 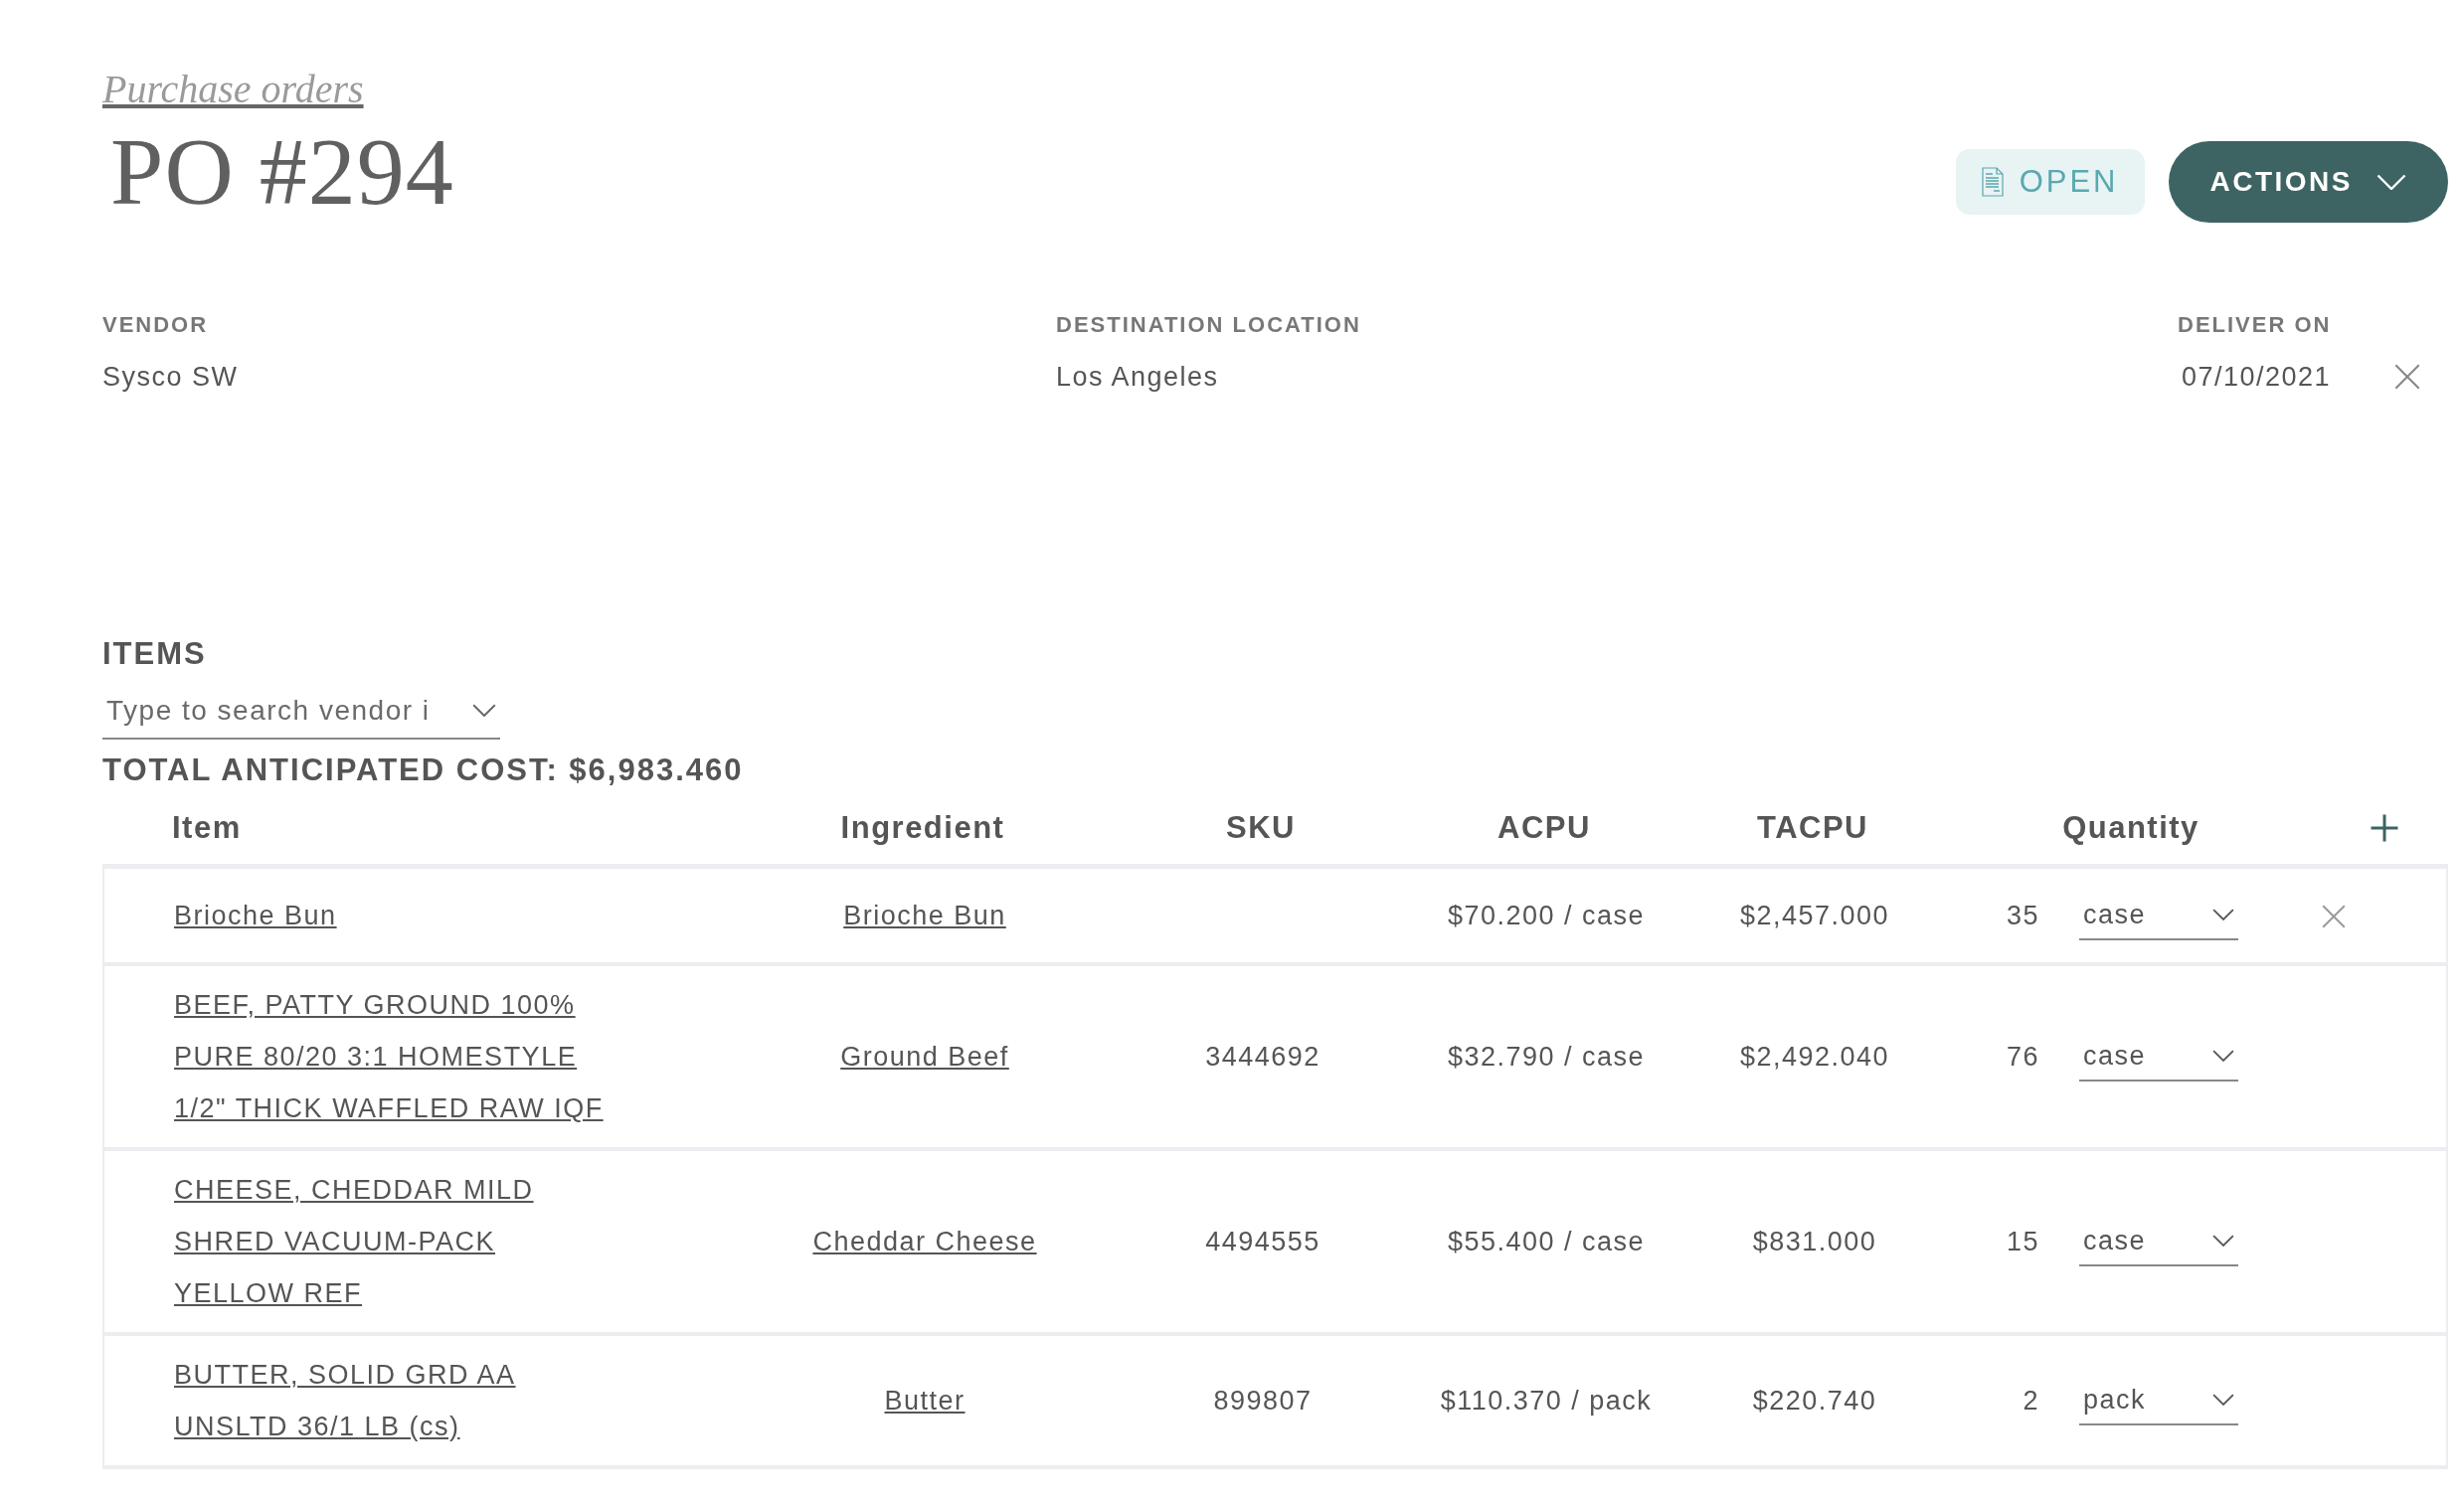 I want to click on sku-text: 899807, so click(x=1263, y=1400).